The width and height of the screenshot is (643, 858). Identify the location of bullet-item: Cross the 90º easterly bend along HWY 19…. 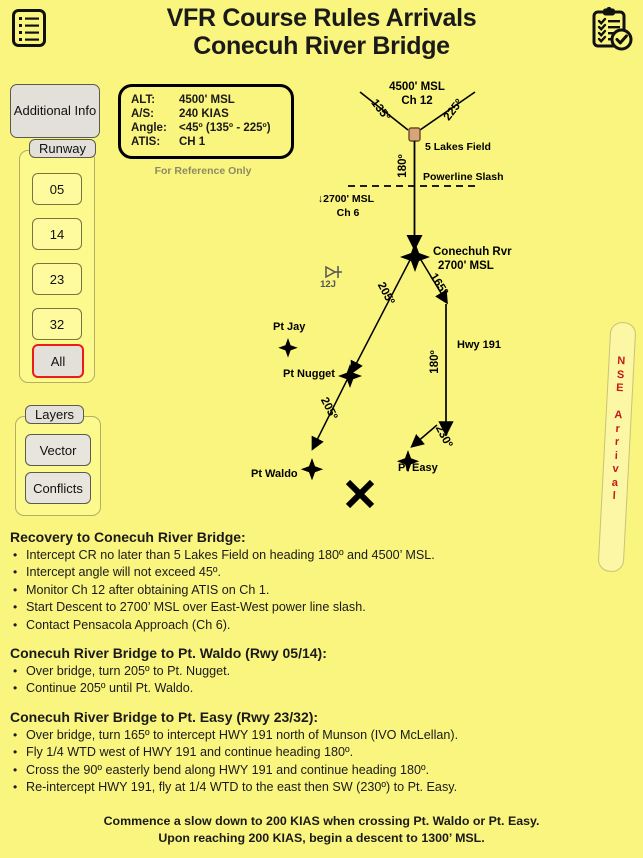
(322, 770).